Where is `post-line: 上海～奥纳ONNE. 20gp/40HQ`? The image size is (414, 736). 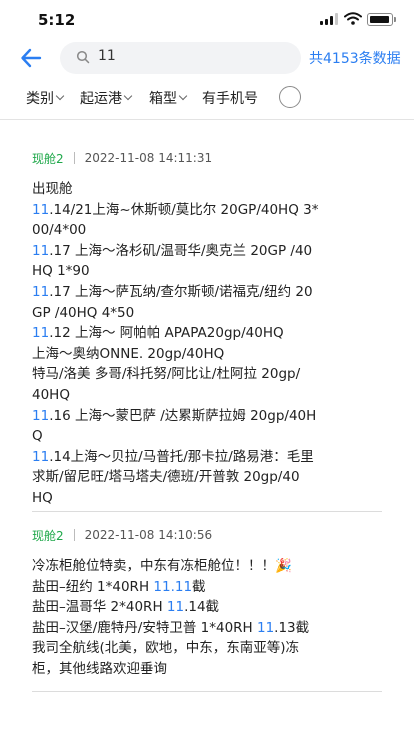 post-line: 上海～奥纳ONNE. 20gp/40HQ is located at coordinates (207, 354).